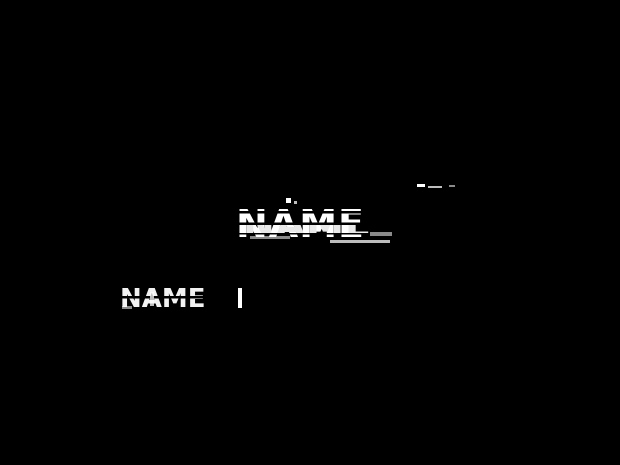  I want to click on subtitle-glitched: NAME, so click(163, 299).